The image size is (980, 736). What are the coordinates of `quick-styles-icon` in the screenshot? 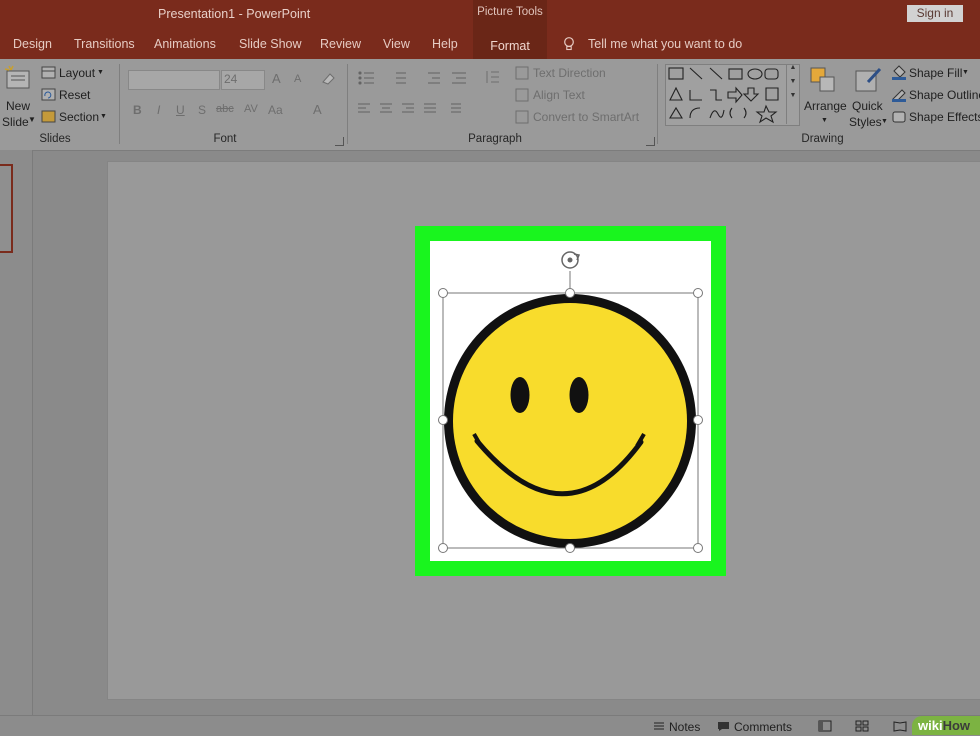 It's located at (868, 80).